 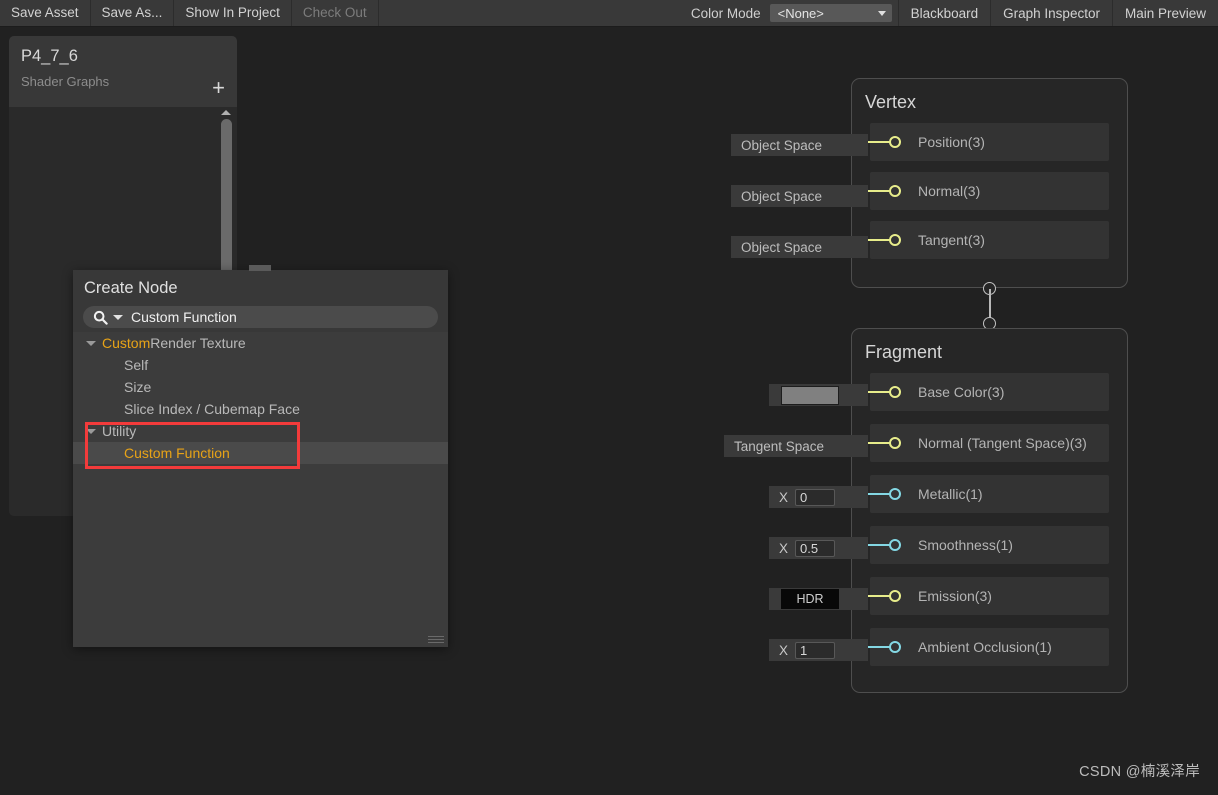 I want to click on node-row: Metallic(1), so click(x=975, y=494).